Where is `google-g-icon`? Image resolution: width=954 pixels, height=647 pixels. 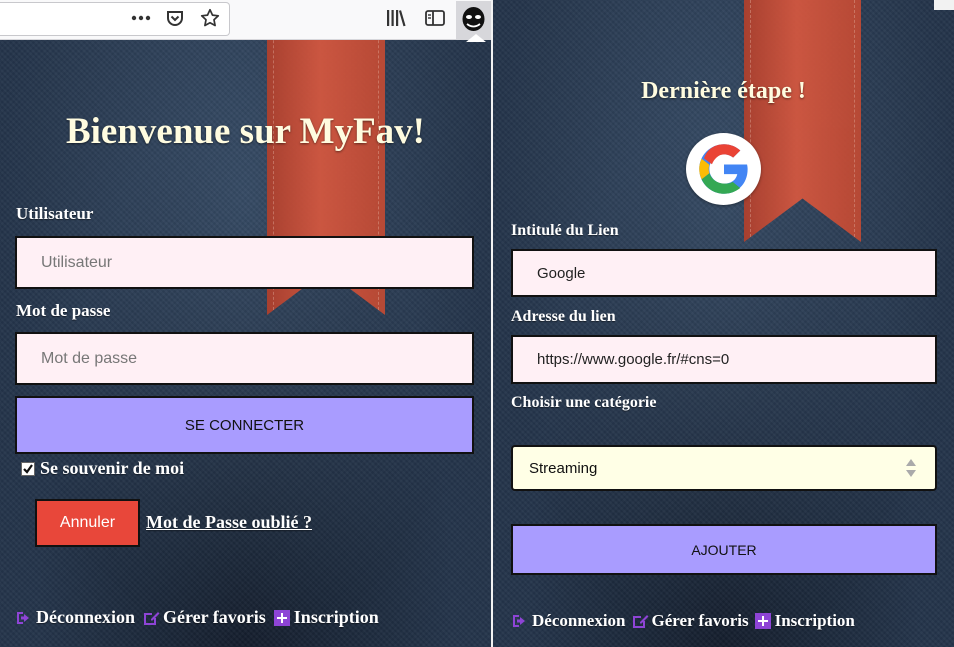 google-g-icon is located at coordinates (723, 169).